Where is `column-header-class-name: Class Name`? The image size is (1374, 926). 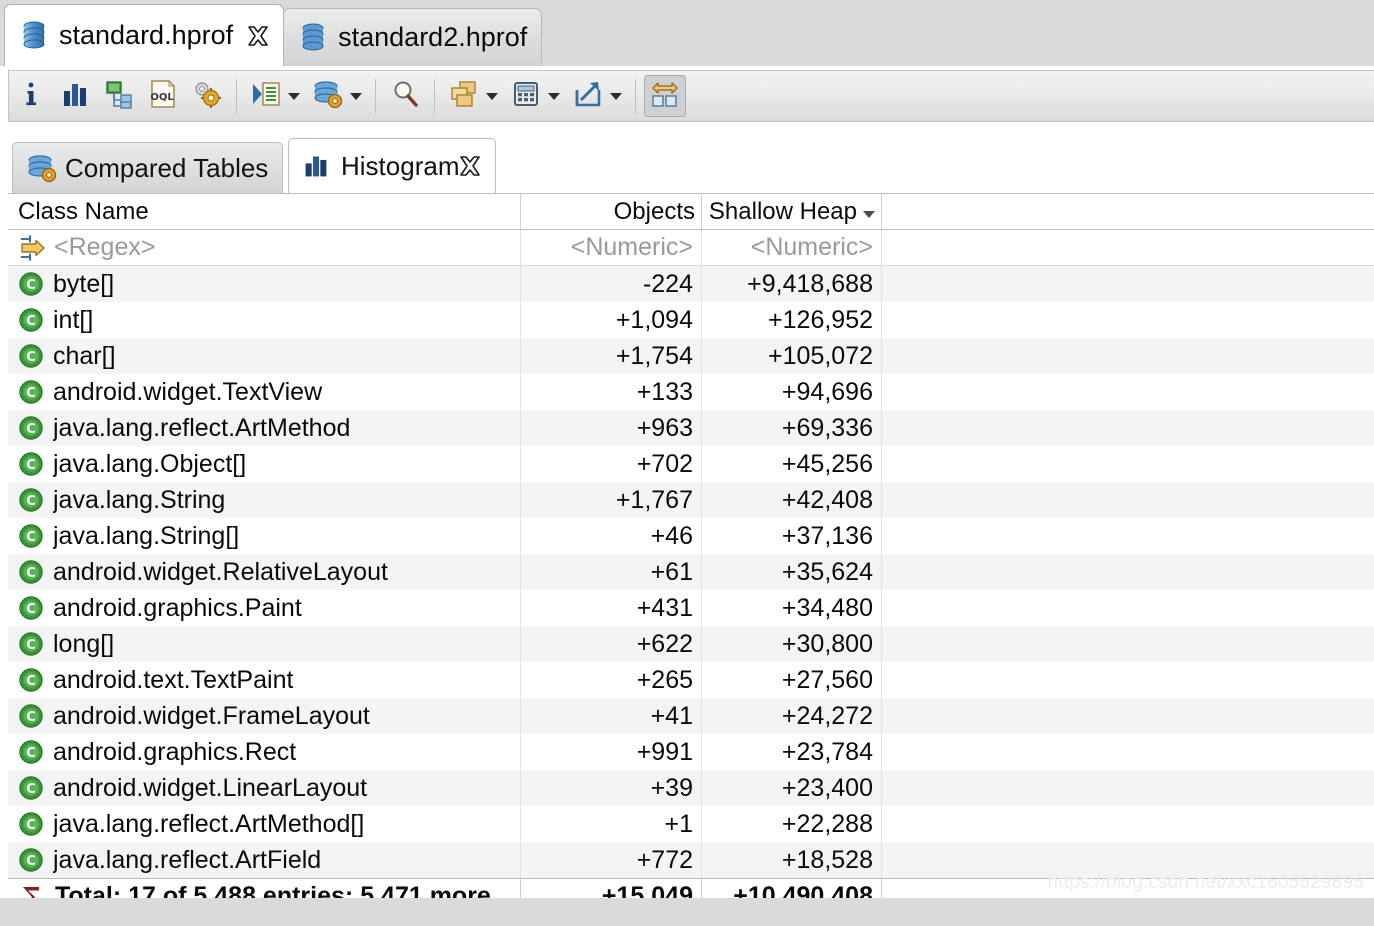 column-header-class-name: Class Name is located at coordinates (264, 211).